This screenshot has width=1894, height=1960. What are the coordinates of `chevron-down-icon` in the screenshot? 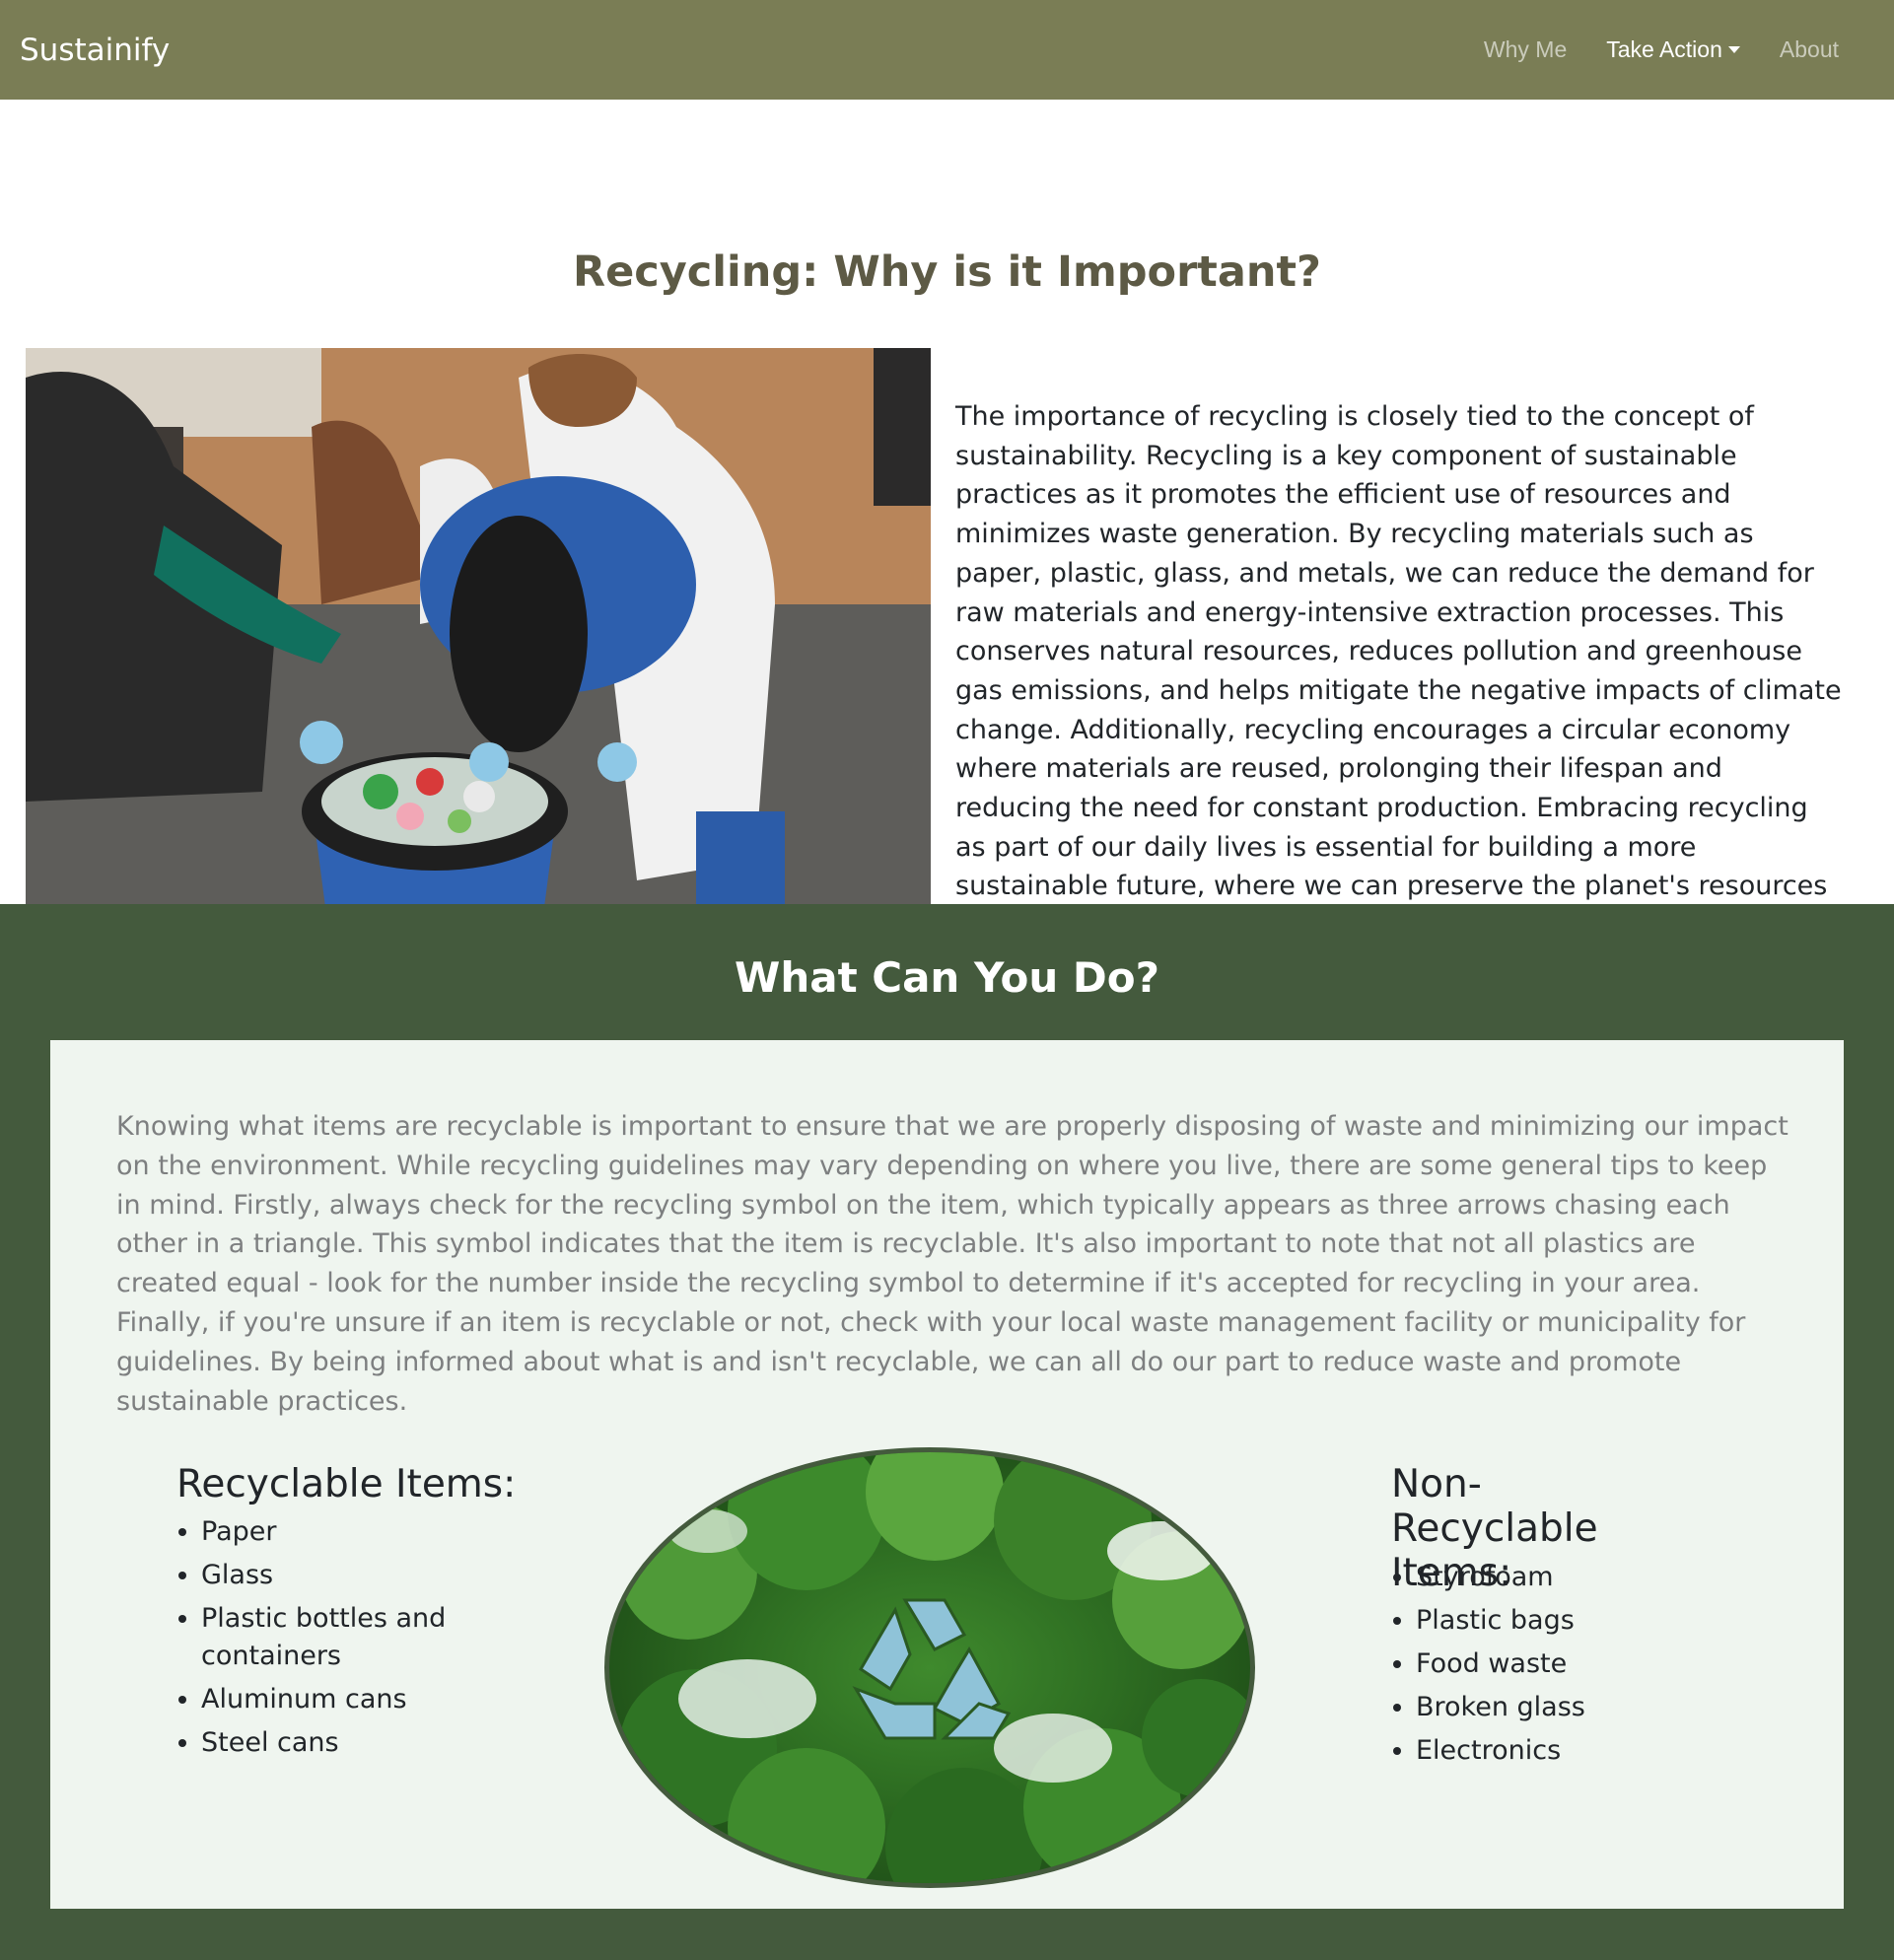 It's located at (1734, 49).